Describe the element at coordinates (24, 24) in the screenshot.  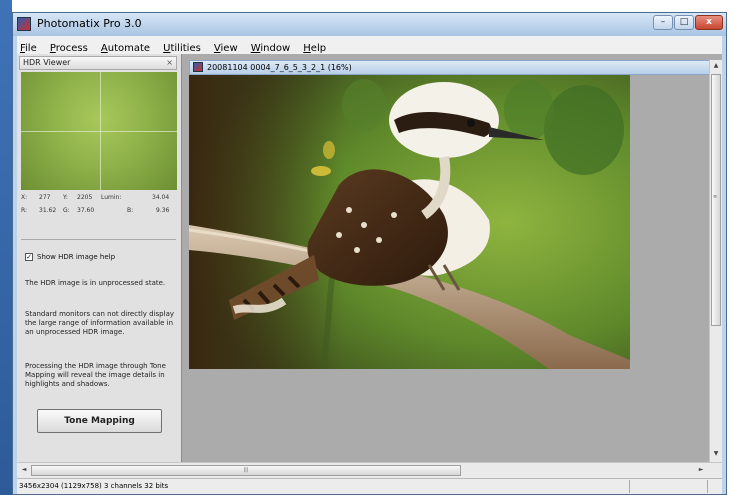
I see `photomatix-icon` at that location.